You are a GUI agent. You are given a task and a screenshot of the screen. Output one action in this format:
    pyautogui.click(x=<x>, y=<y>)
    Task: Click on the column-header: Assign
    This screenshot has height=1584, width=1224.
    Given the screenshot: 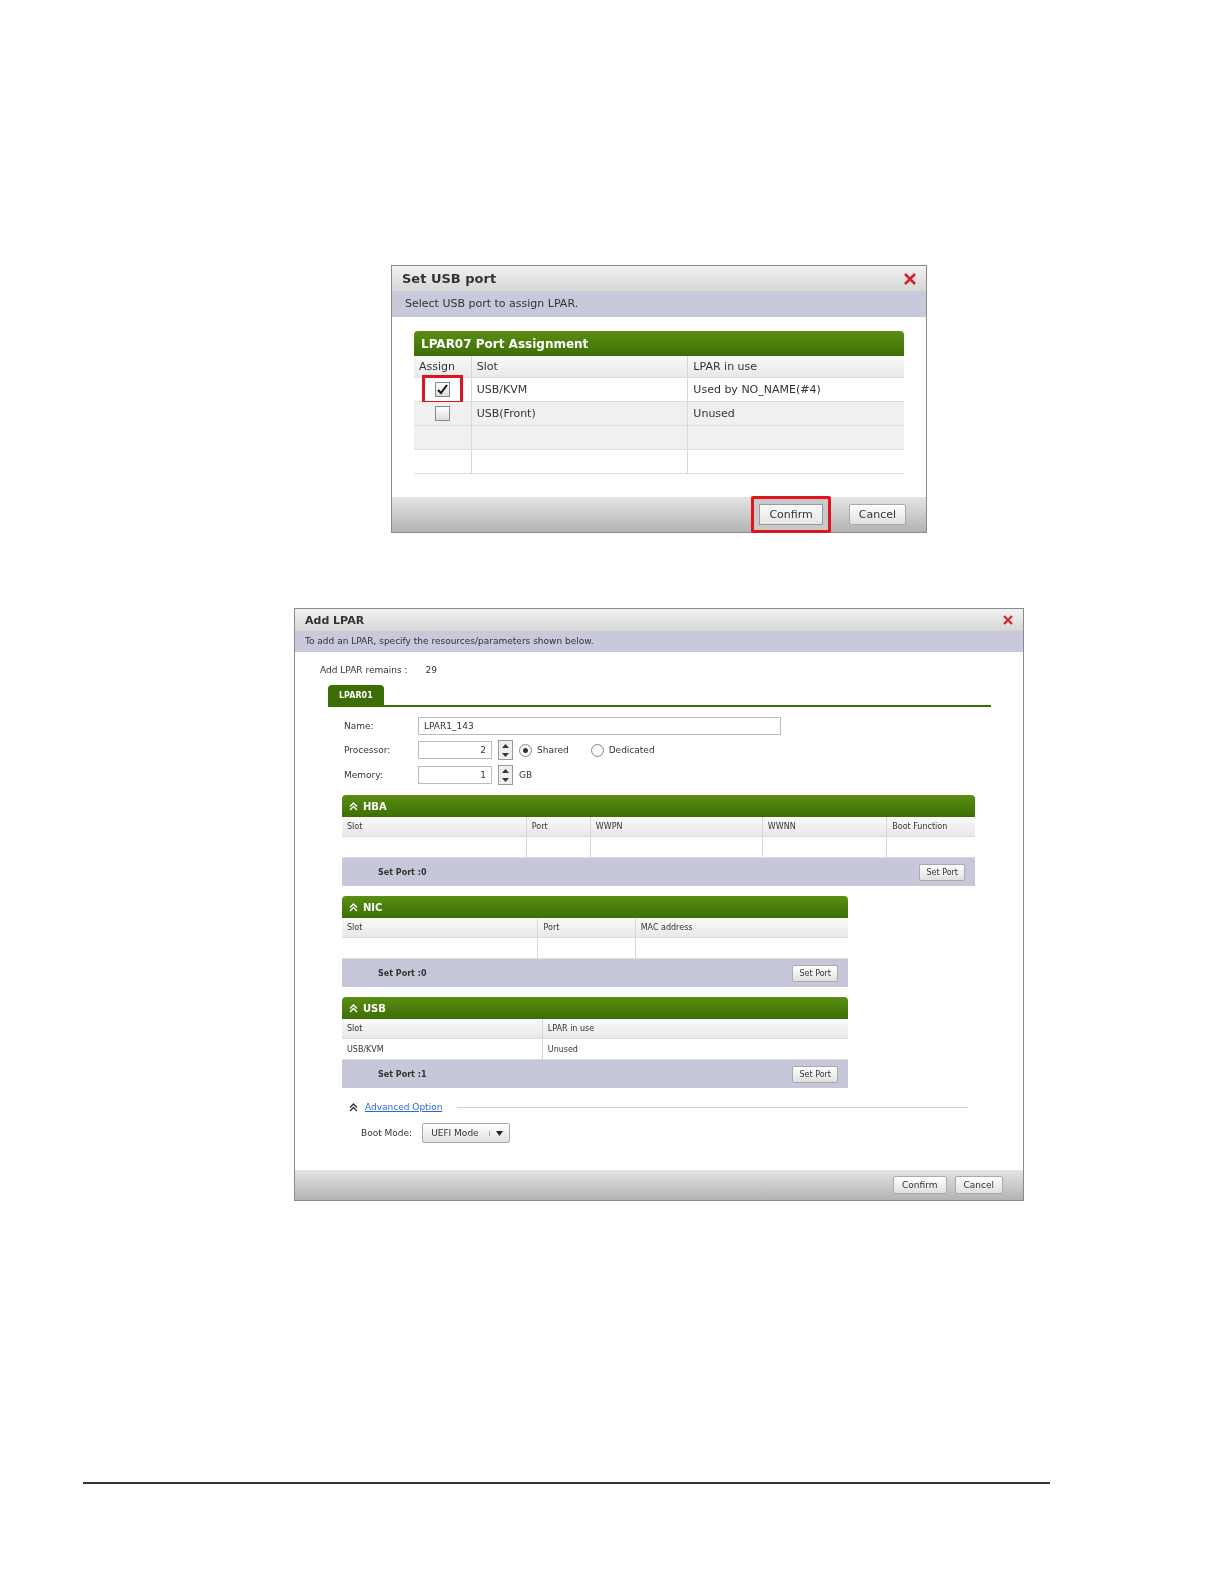 What is the action you would take?
    pyautogui.click(x=443, y=366)
    